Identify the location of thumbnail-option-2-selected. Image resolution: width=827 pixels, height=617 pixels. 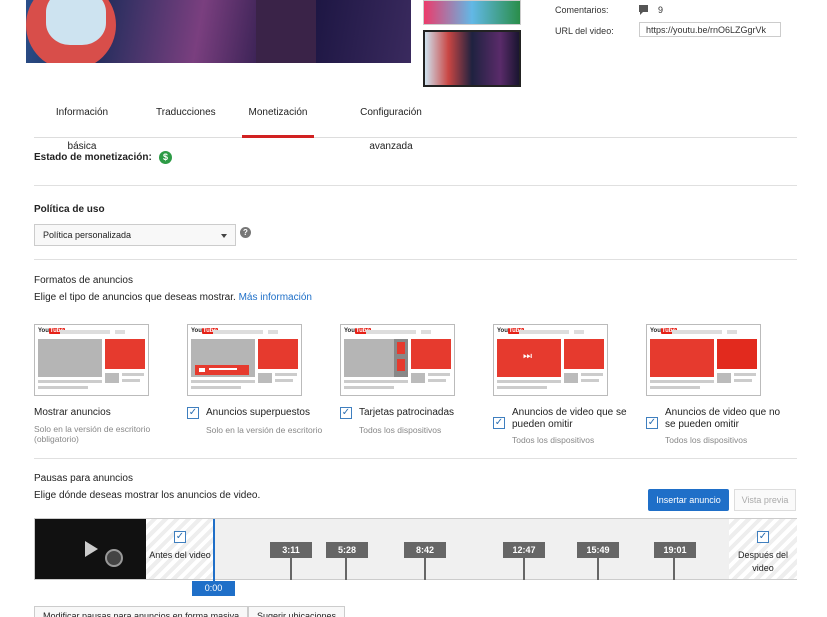
(472, 58).